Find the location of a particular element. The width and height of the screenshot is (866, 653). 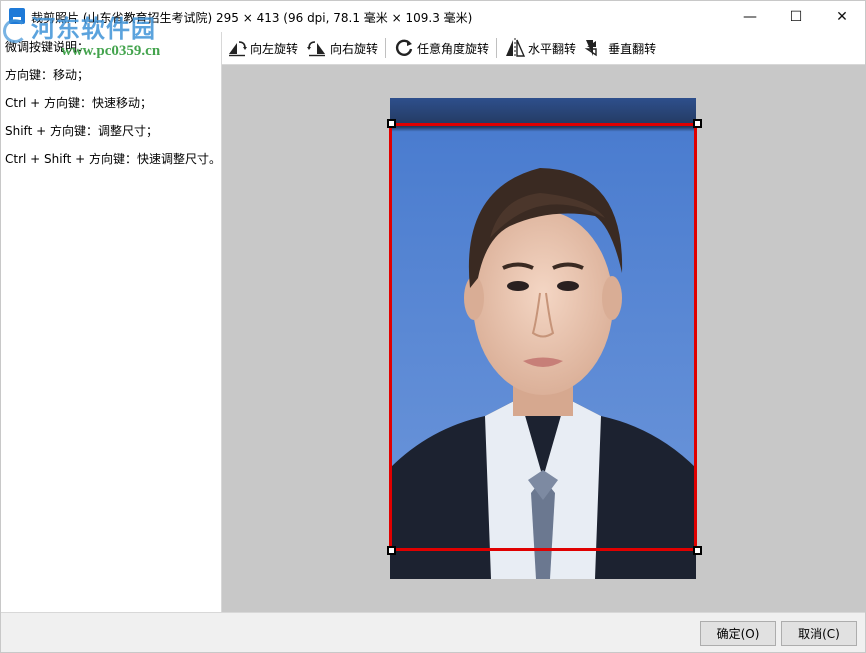

rotate-any-icon is located at coordinates (404, 47).